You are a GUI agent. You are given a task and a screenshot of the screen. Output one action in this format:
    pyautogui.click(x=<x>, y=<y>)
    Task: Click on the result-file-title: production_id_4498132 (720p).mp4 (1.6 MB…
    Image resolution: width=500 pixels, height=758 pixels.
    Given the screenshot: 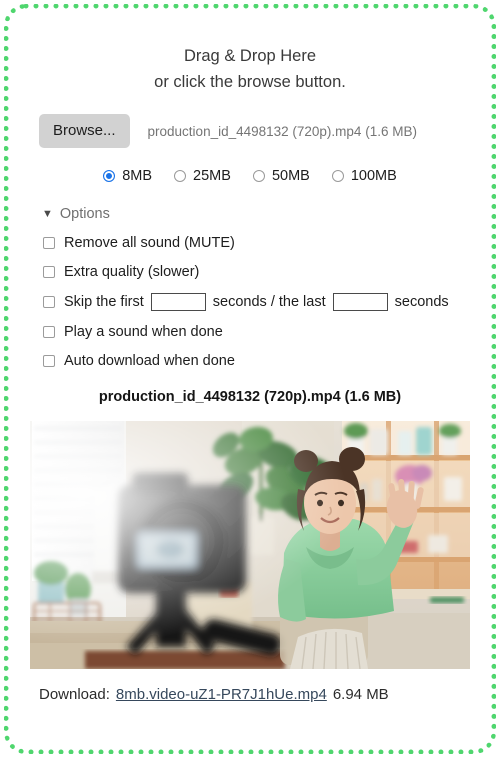 What is the action you would take?
    pyautogui.click(x=250, y=397)
    